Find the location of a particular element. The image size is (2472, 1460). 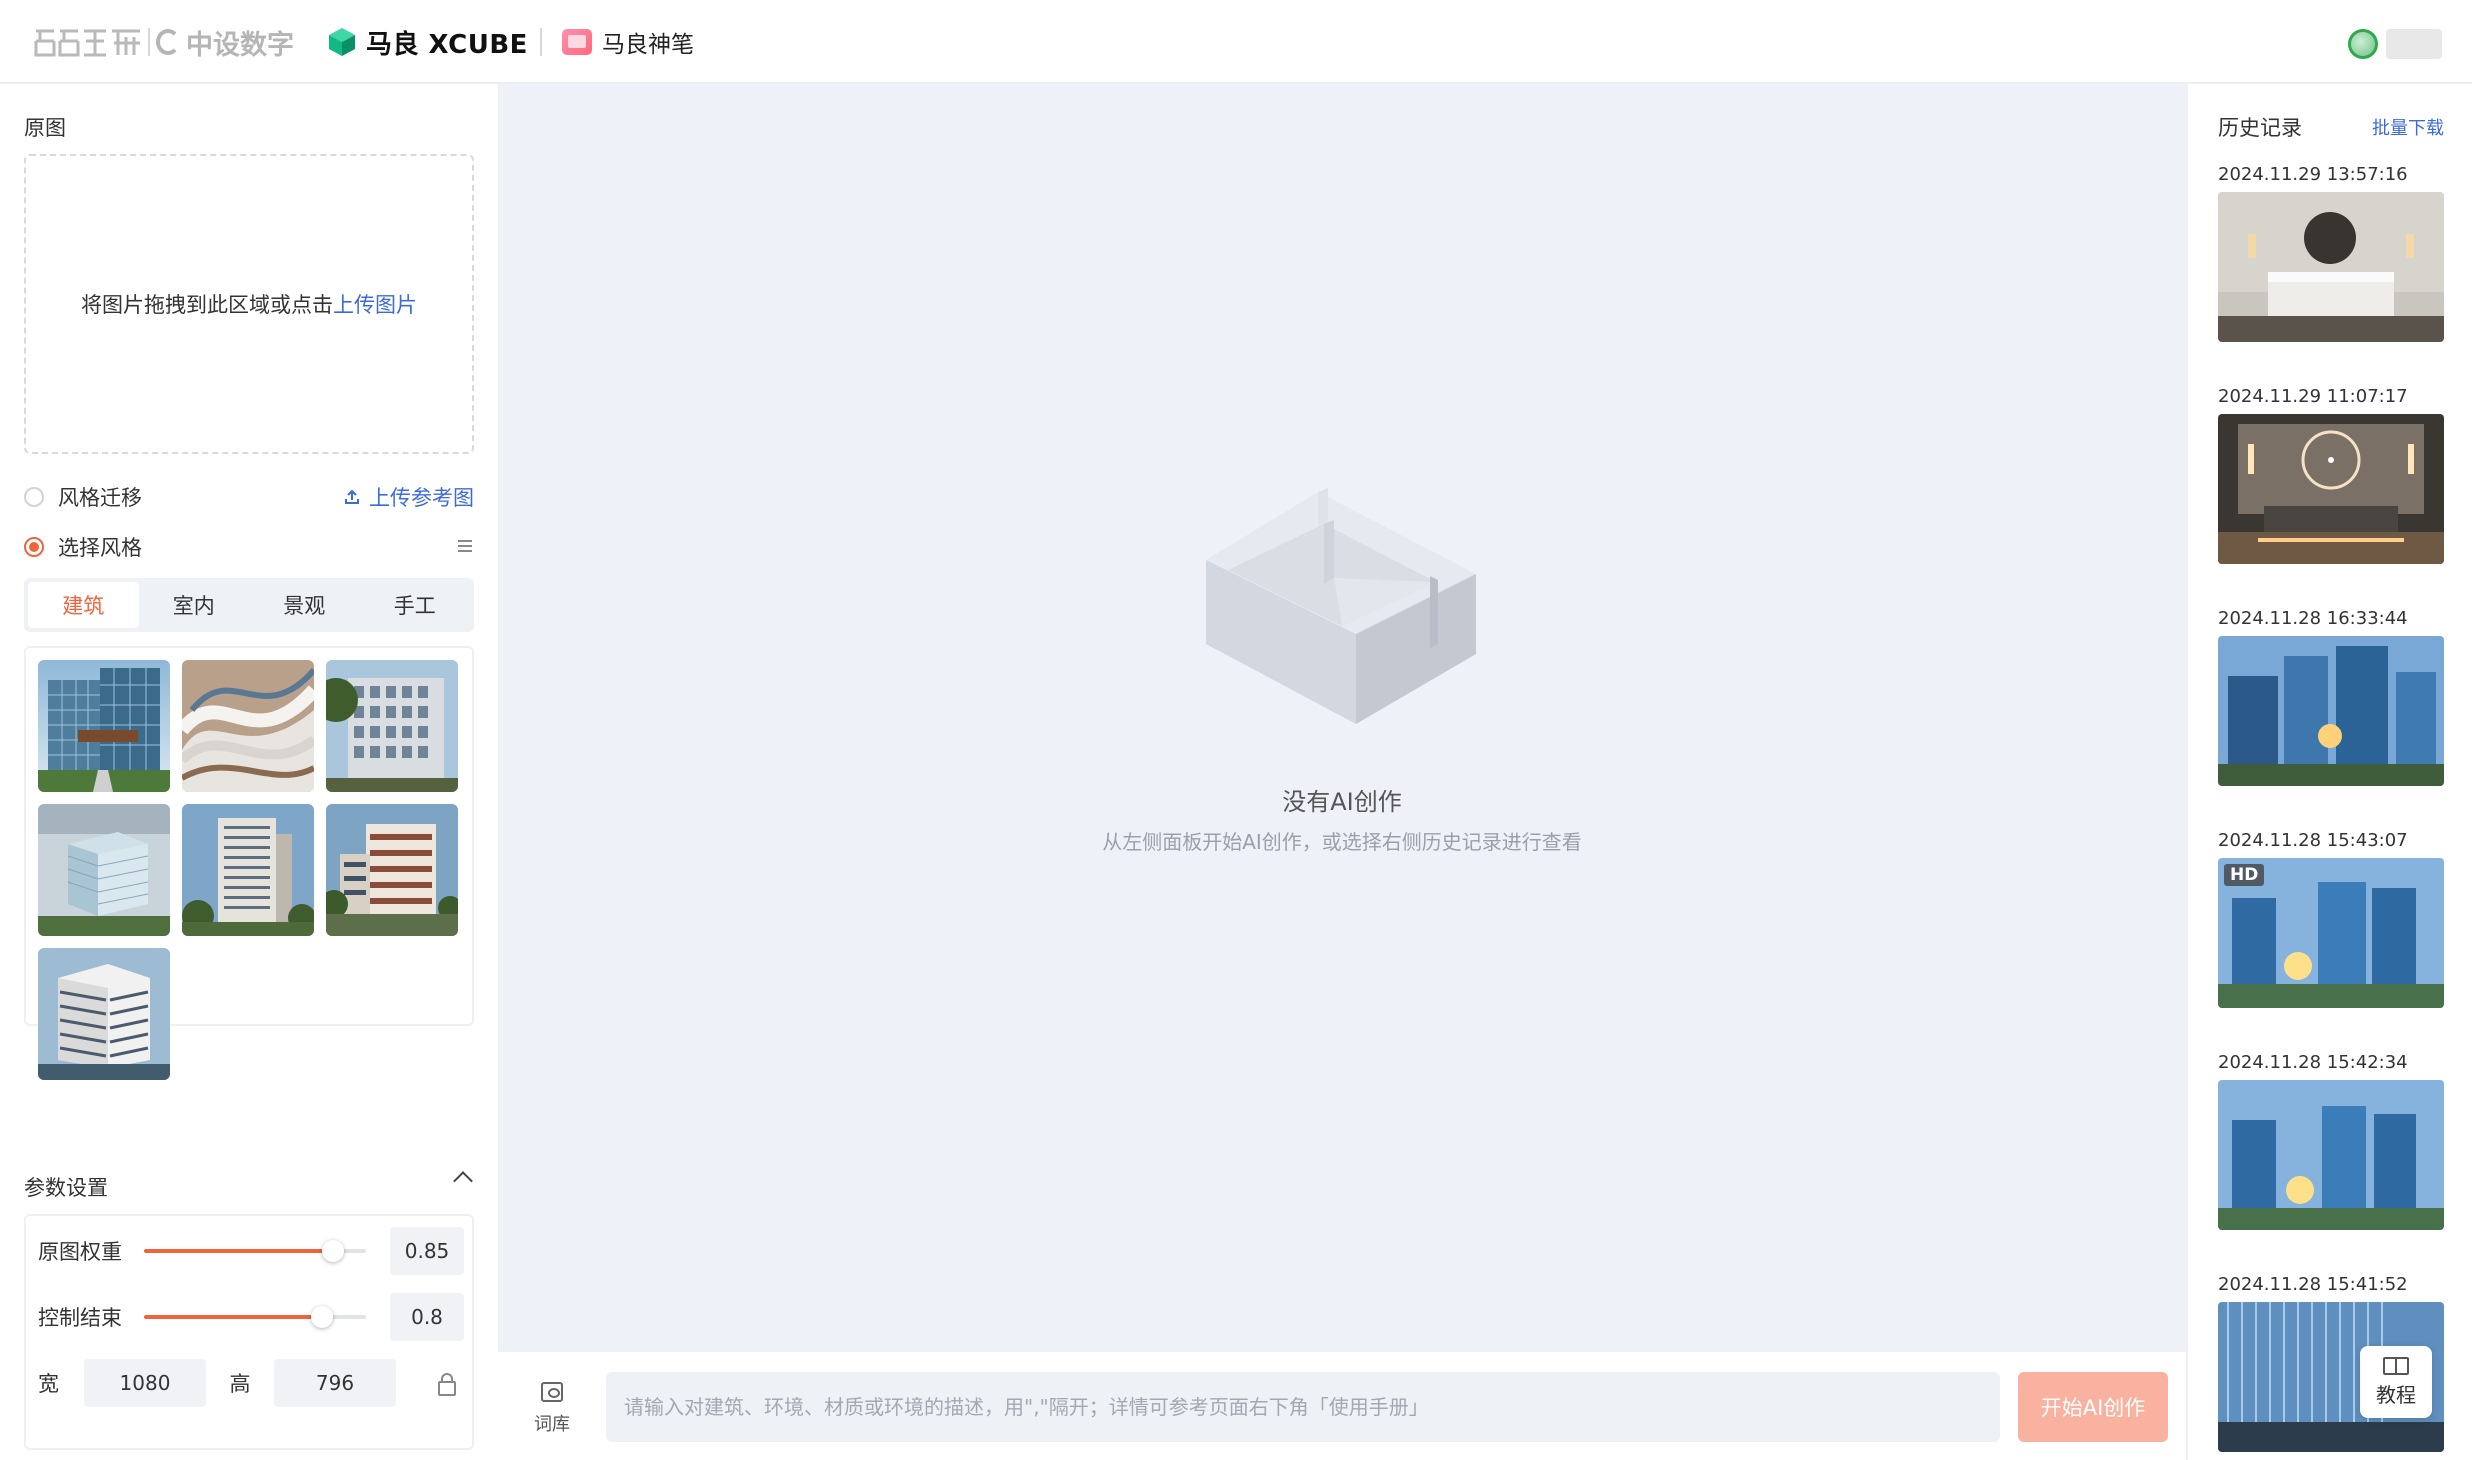

history-date: 2024.11.28 15:41:52 is located at coordinates (2313, 1284).